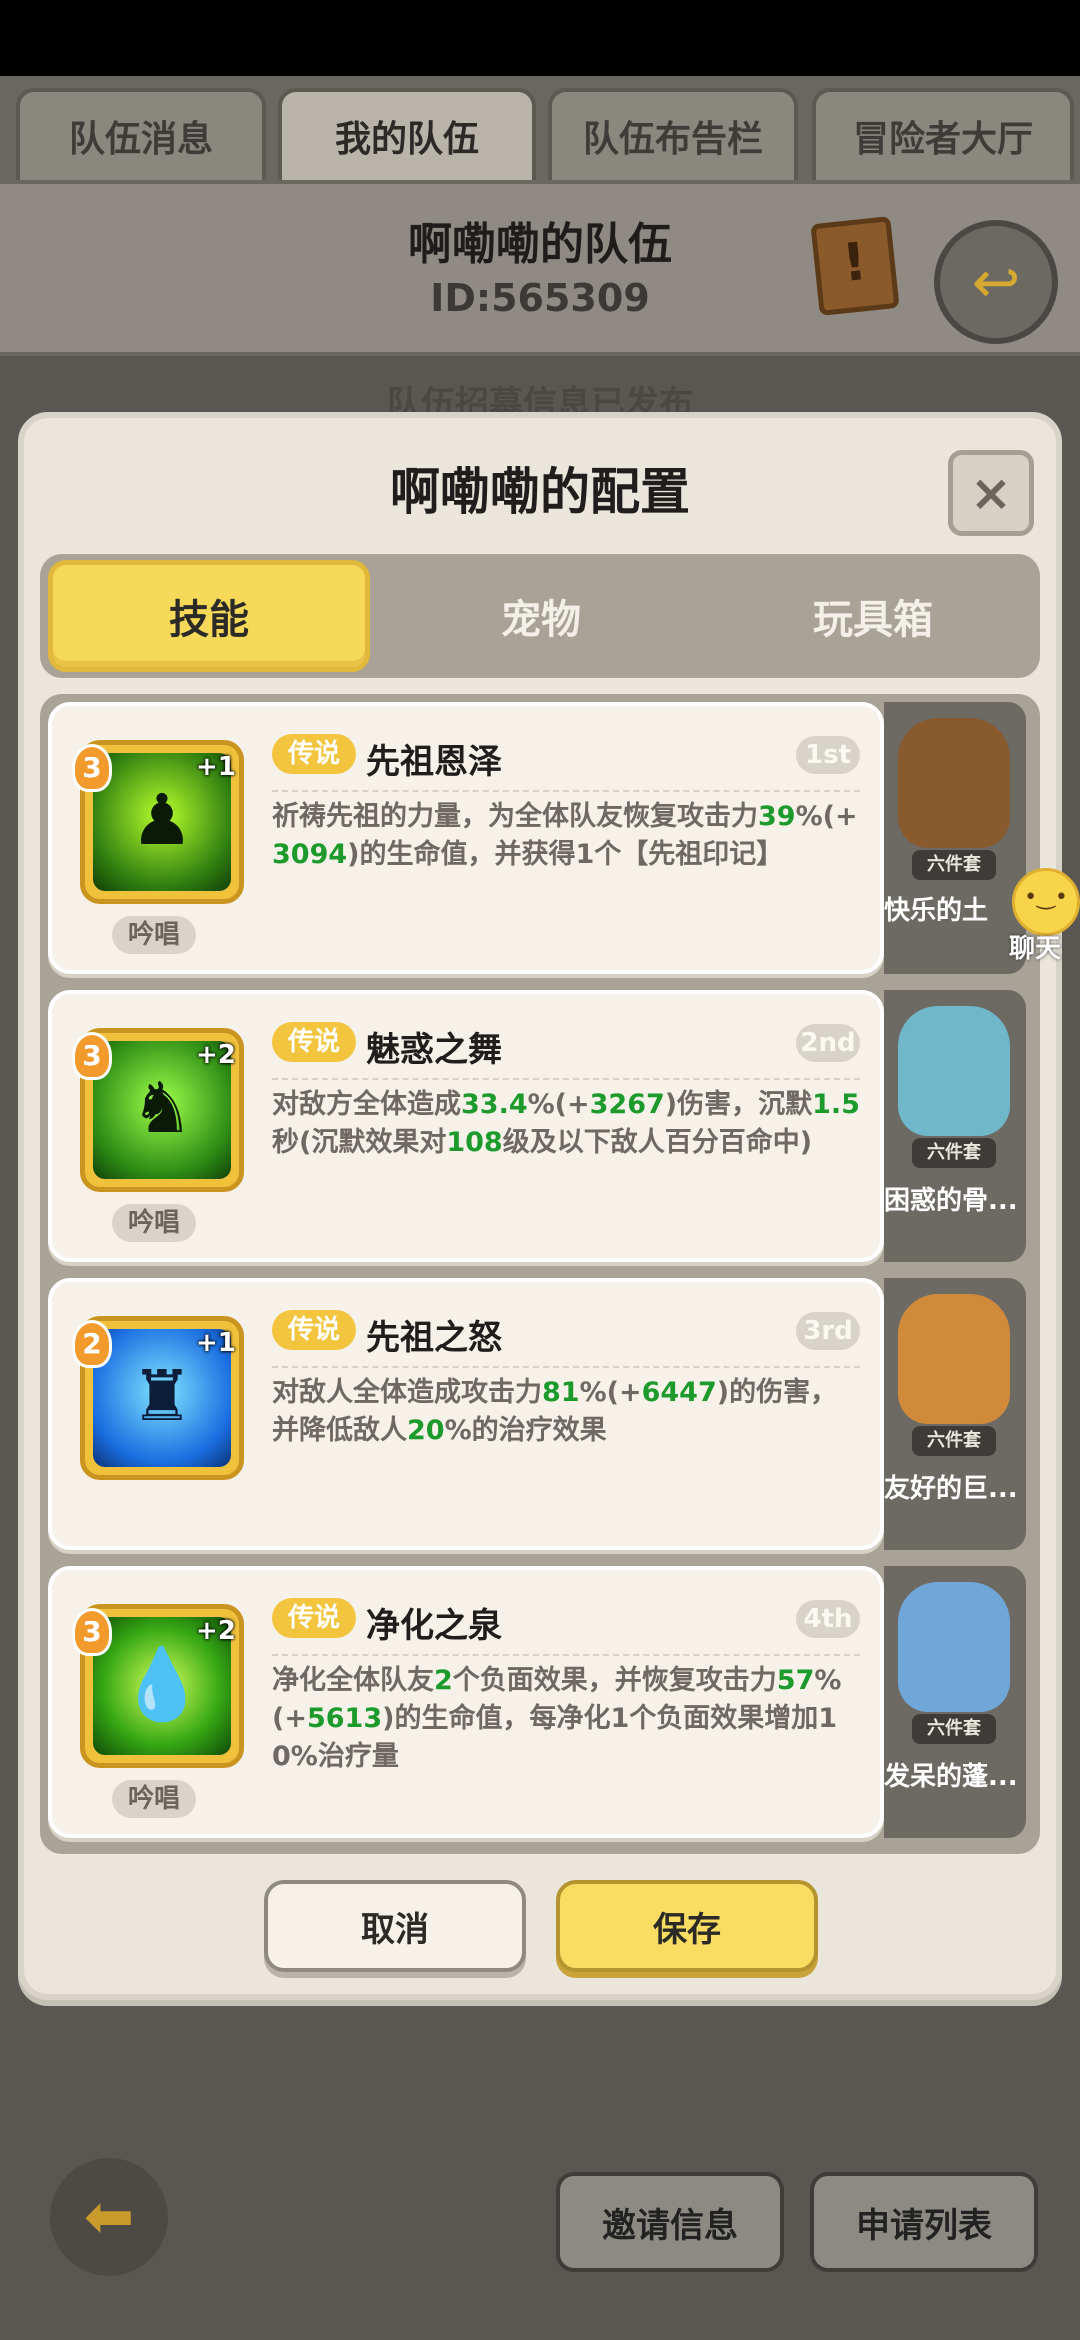 Image resolution: width=1080 pixels, height=2340 pixels. What do you see at coordinates (828, 1043) in the screenshot?
I see `skill-rank: 2nd` at bounding box center [828, 1043].